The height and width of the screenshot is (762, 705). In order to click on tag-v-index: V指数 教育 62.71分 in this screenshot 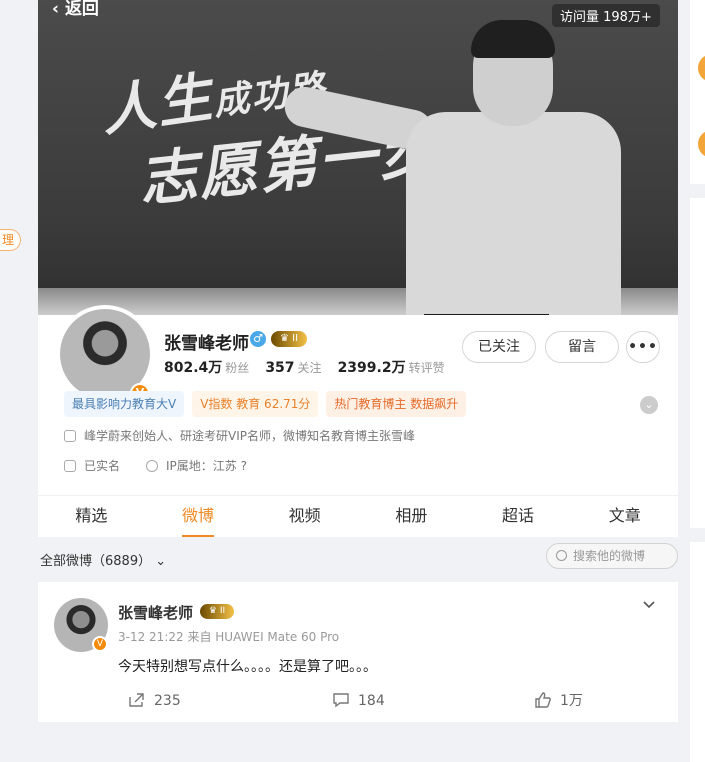, I will do `click(255, 404)`.